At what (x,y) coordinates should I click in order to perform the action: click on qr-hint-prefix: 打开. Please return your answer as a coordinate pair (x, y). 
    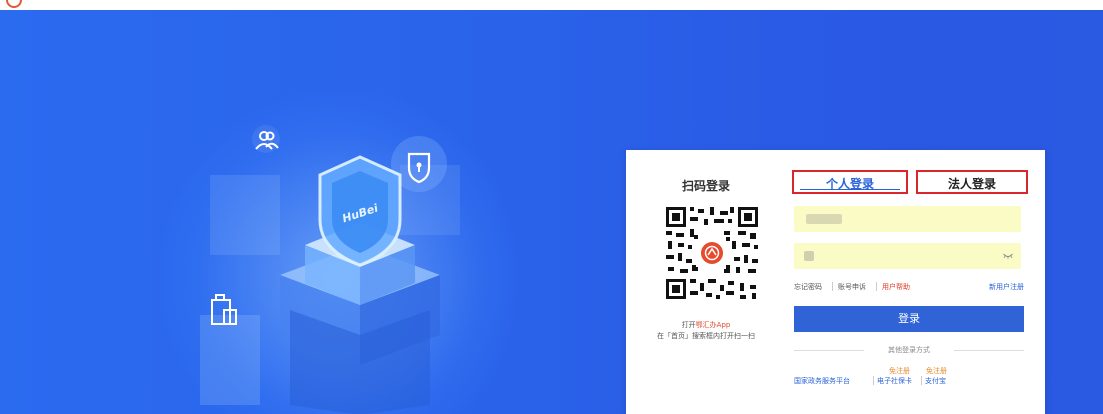
    Looking at the image, I should click on (688, 325).